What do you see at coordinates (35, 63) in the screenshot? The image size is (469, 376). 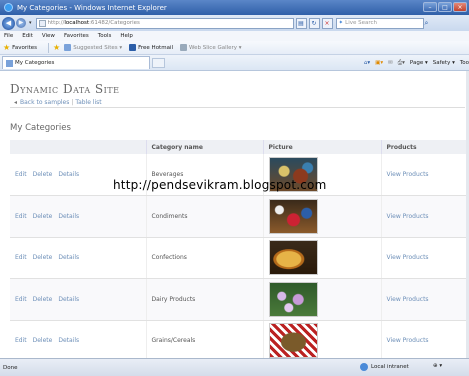 I see `tab-label: My Categories` at bounding box center [35, 63].